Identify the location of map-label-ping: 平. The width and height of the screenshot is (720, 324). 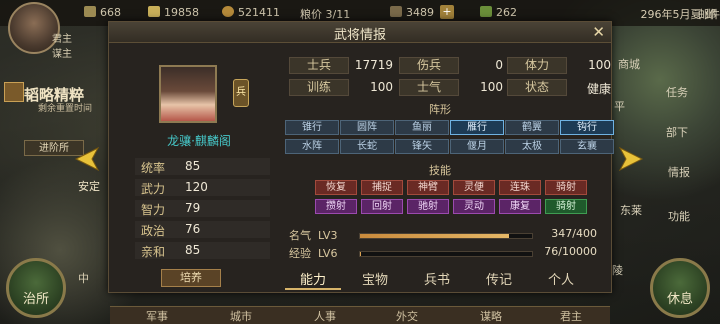
(619, 106).